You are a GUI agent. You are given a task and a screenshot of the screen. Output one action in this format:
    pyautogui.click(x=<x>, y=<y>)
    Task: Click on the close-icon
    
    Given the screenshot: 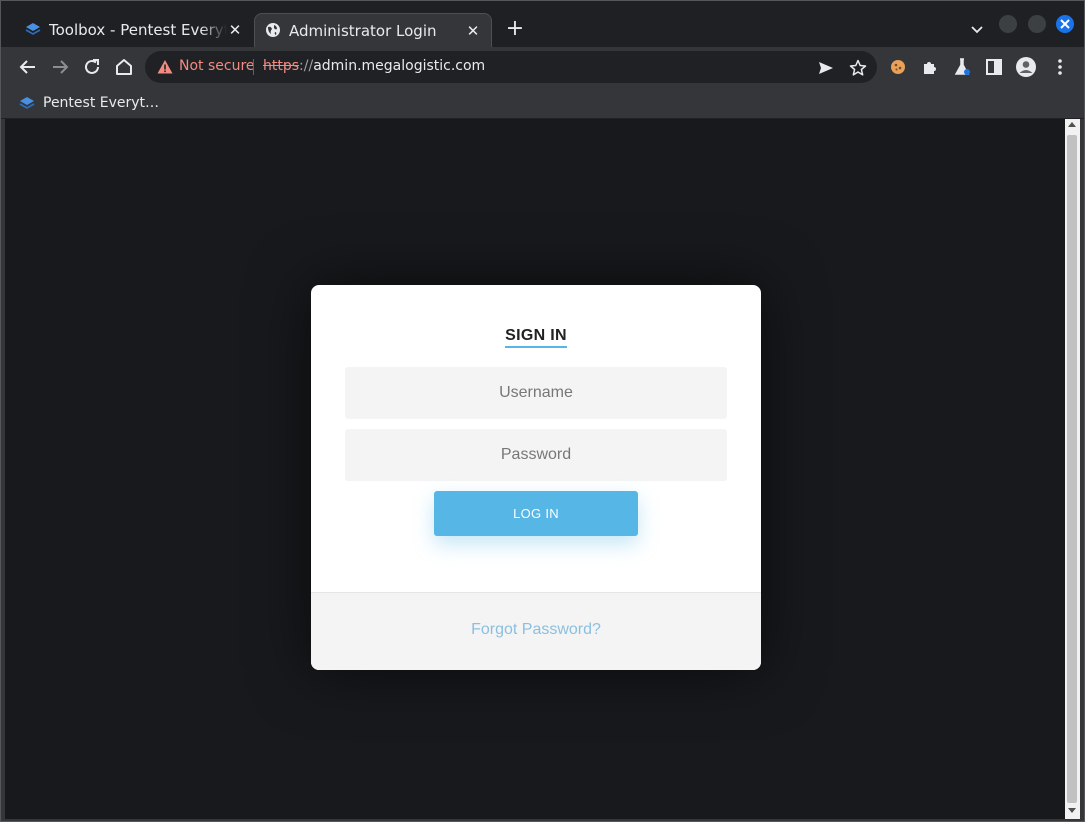 What is the action you would take?
    pyautogui.click(x=1065, y=24)
    